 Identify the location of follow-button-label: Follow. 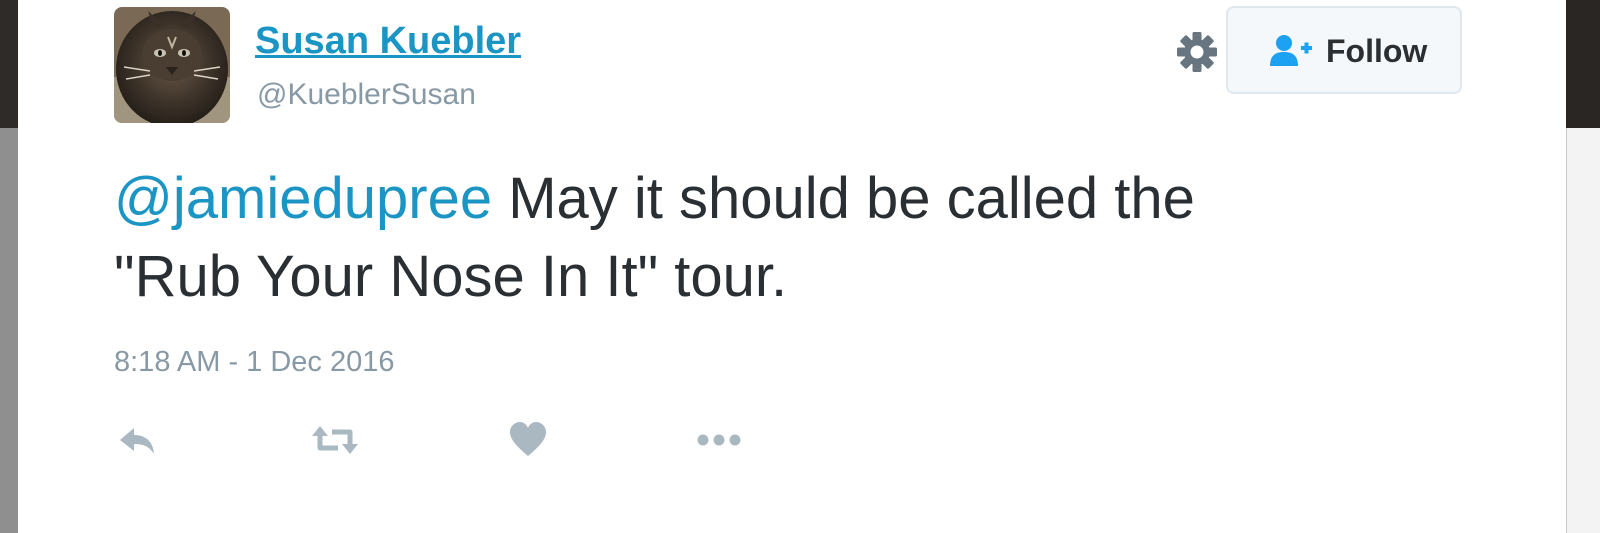
(1377, 51).